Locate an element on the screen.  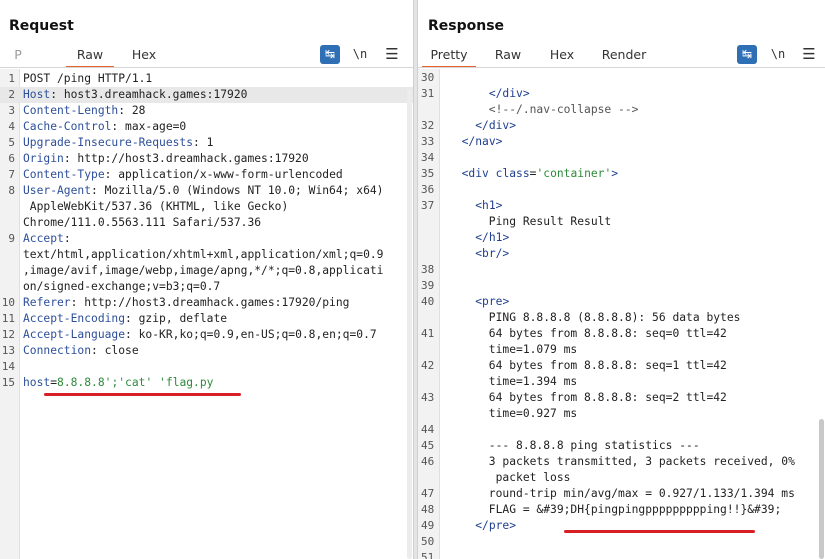
response-line-text: </pre> is located at coordinates (496, 525).